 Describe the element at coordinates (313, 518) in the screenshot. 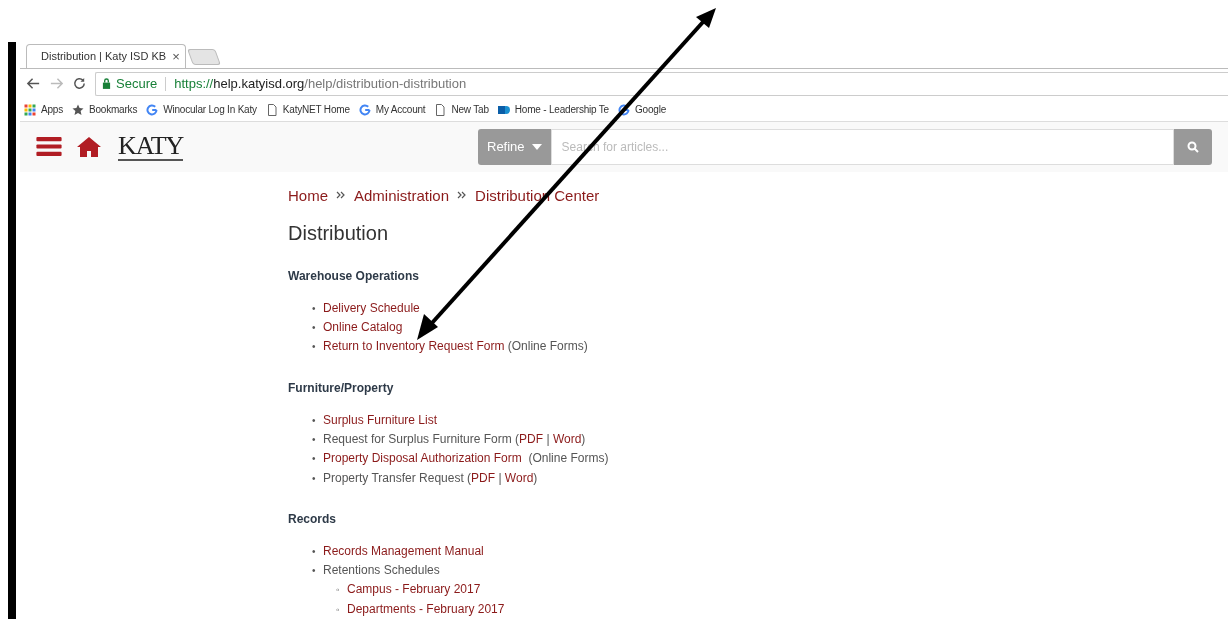

I see `section-heading: Records` at that location.